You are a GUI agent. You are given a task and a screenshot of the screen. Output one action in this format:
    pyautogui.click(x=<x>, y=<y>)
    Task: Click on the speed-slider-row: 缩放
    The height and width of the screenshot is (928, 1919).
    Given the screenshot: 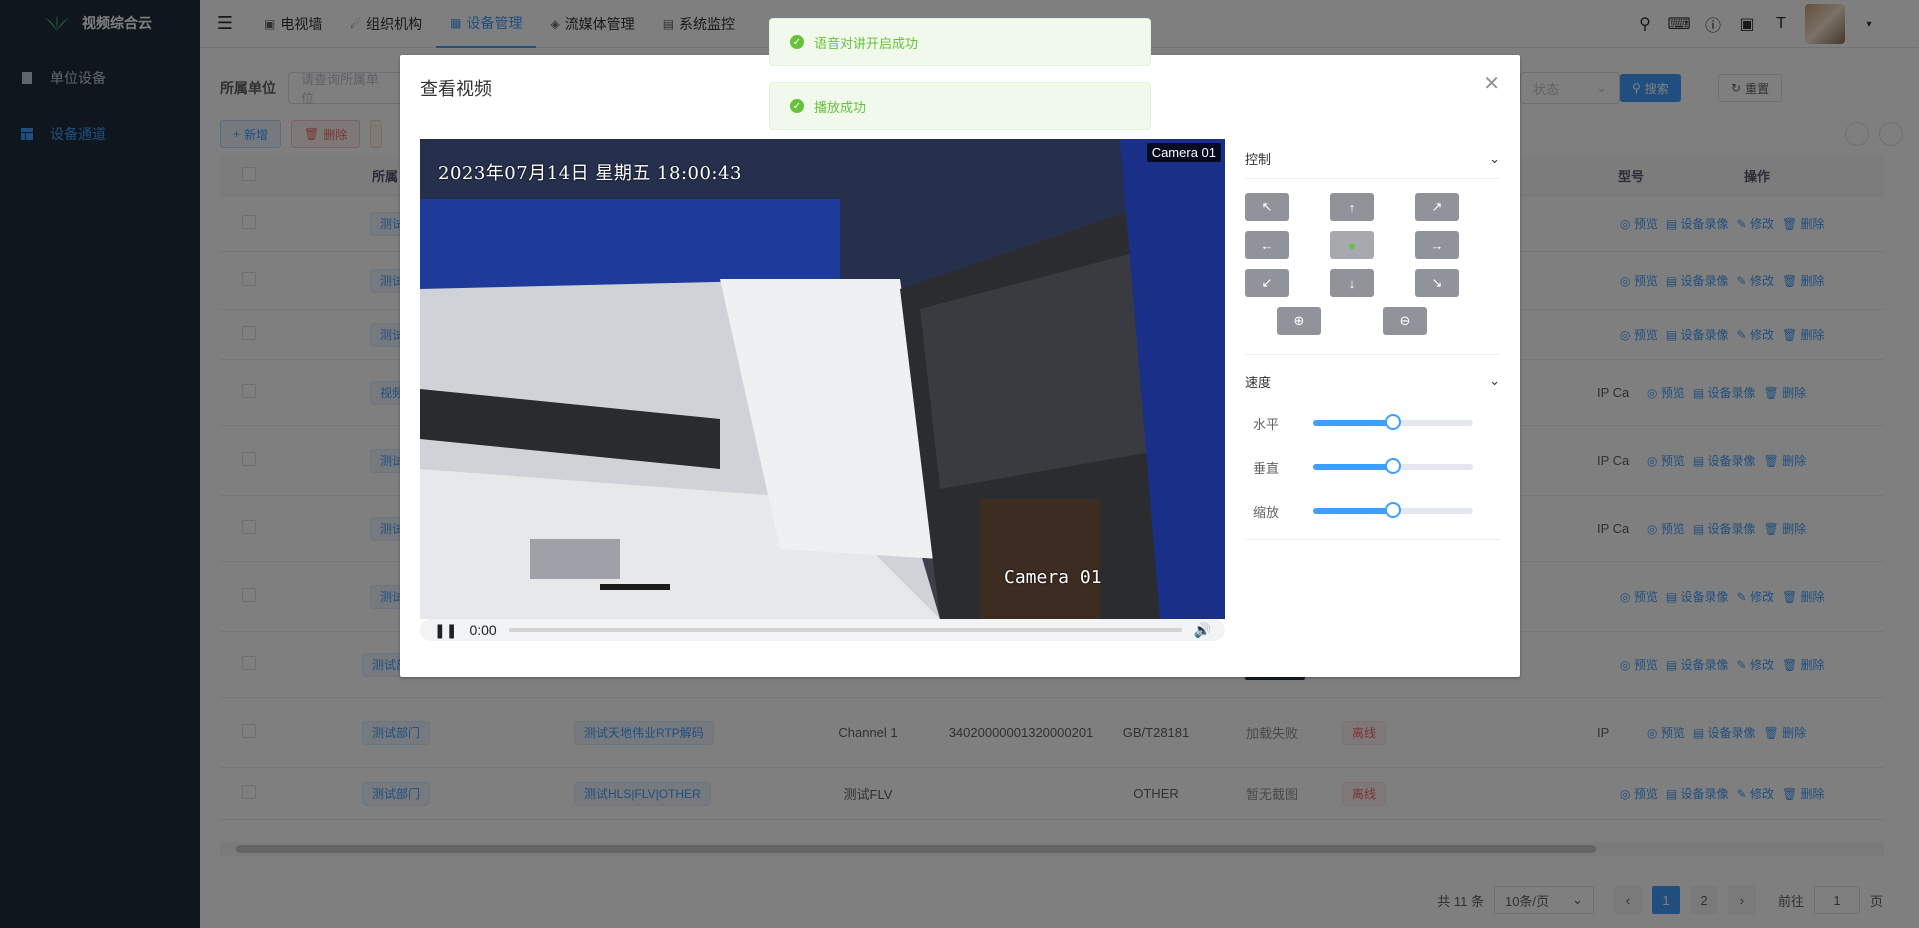 What is the action you would take?
    pyautogui.click(x=1372, y=511)
    